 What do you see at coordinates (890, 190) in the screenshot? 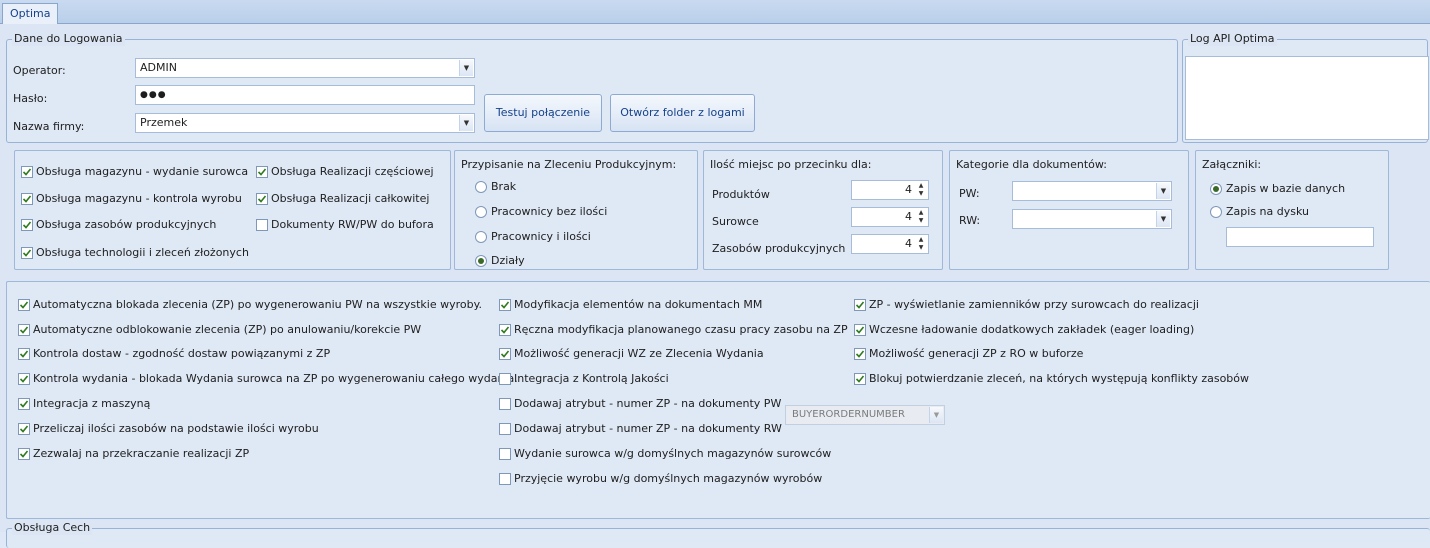
I see `decimals-products-spinner: 4 ▲ ▼` at bounding box center [890, 190].